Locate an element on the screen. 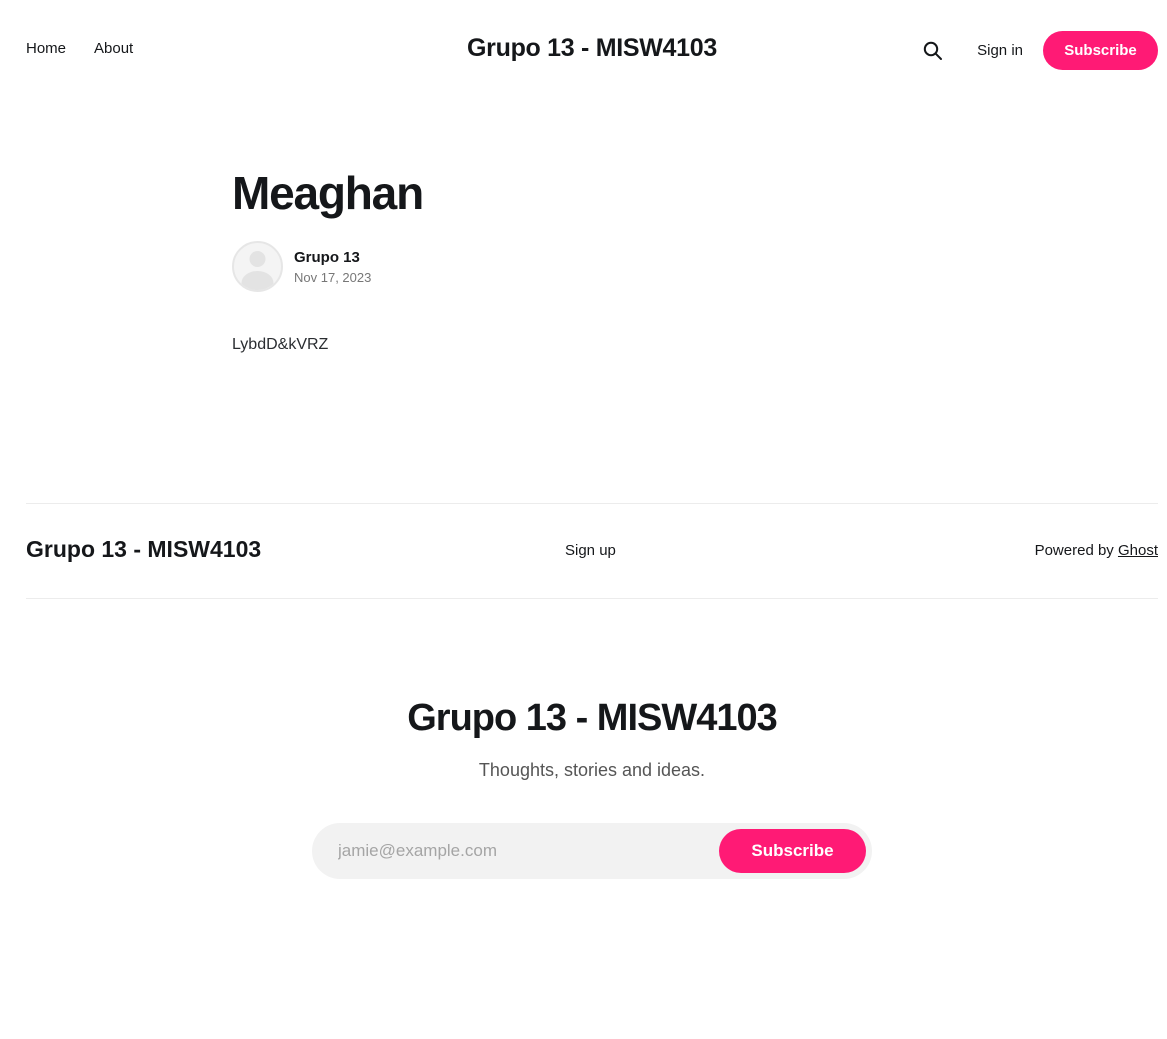  cta-description: Thoughts, stories and ideas. is located at coordinates (592, 770).